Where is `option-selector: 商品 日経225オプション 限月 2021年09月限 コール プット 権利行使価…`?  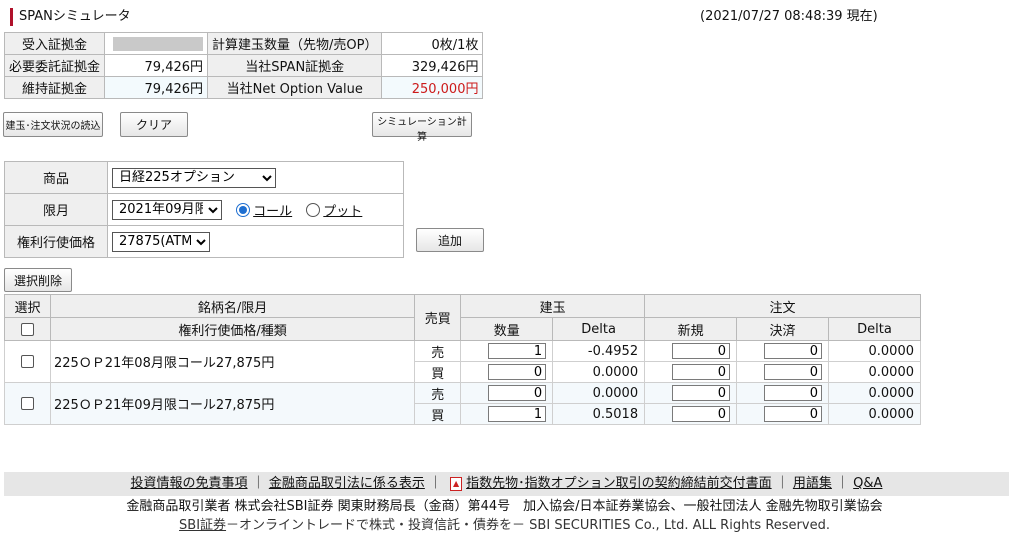 option-selector: 商品 日経225オプション 限月 2021年09月限 コール プット 権利行使価… is located at coordinates (204, 209).